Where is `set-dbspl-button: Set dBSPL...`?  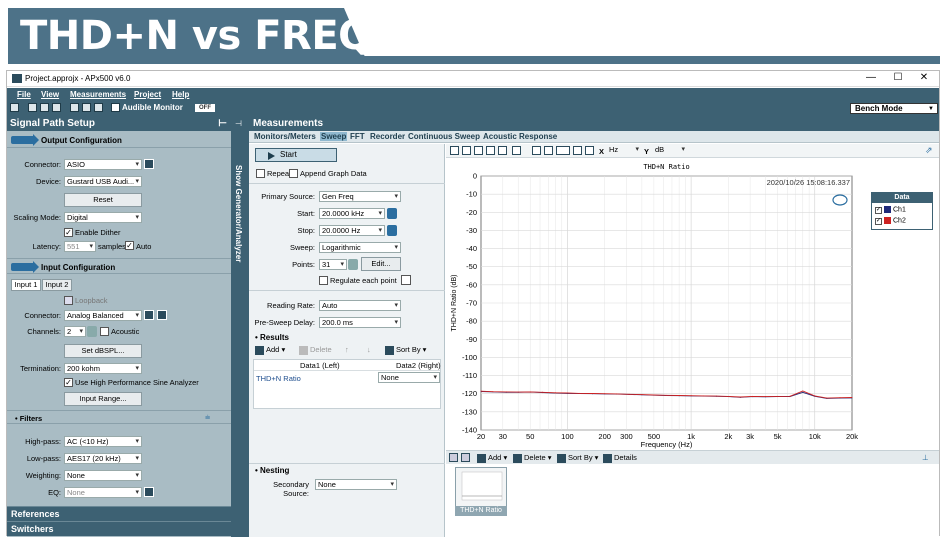
set-dbspl-button: Set dBSPL... is located at coordinates (103, 351).